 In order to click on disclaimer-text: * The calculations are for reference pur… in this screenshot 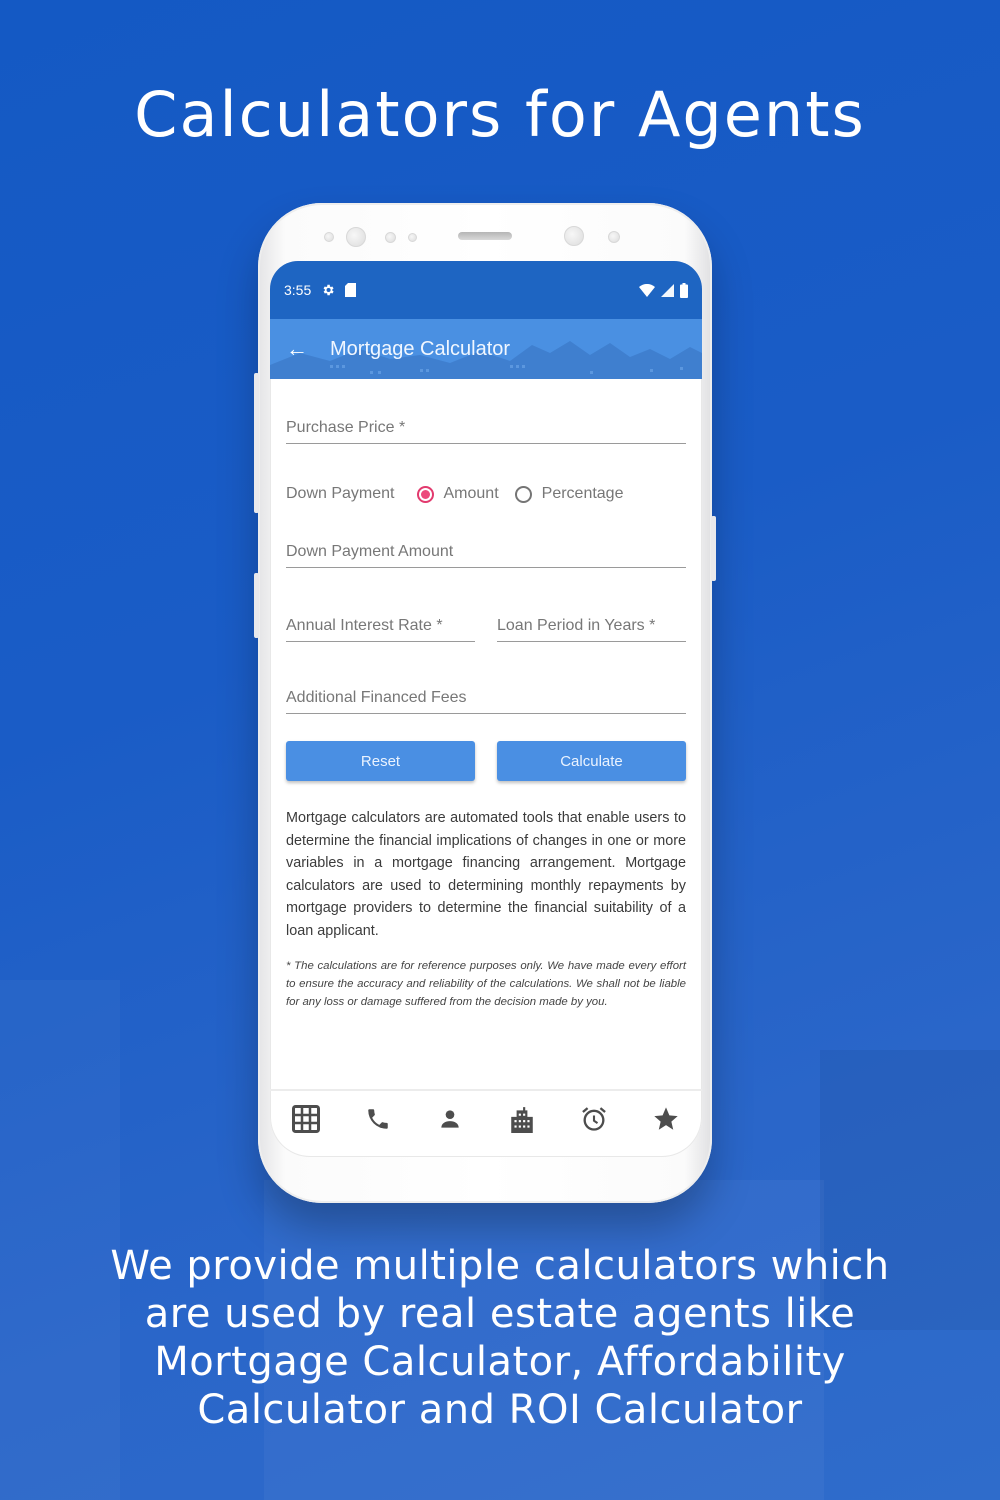, I will do `click(486, 984)`.